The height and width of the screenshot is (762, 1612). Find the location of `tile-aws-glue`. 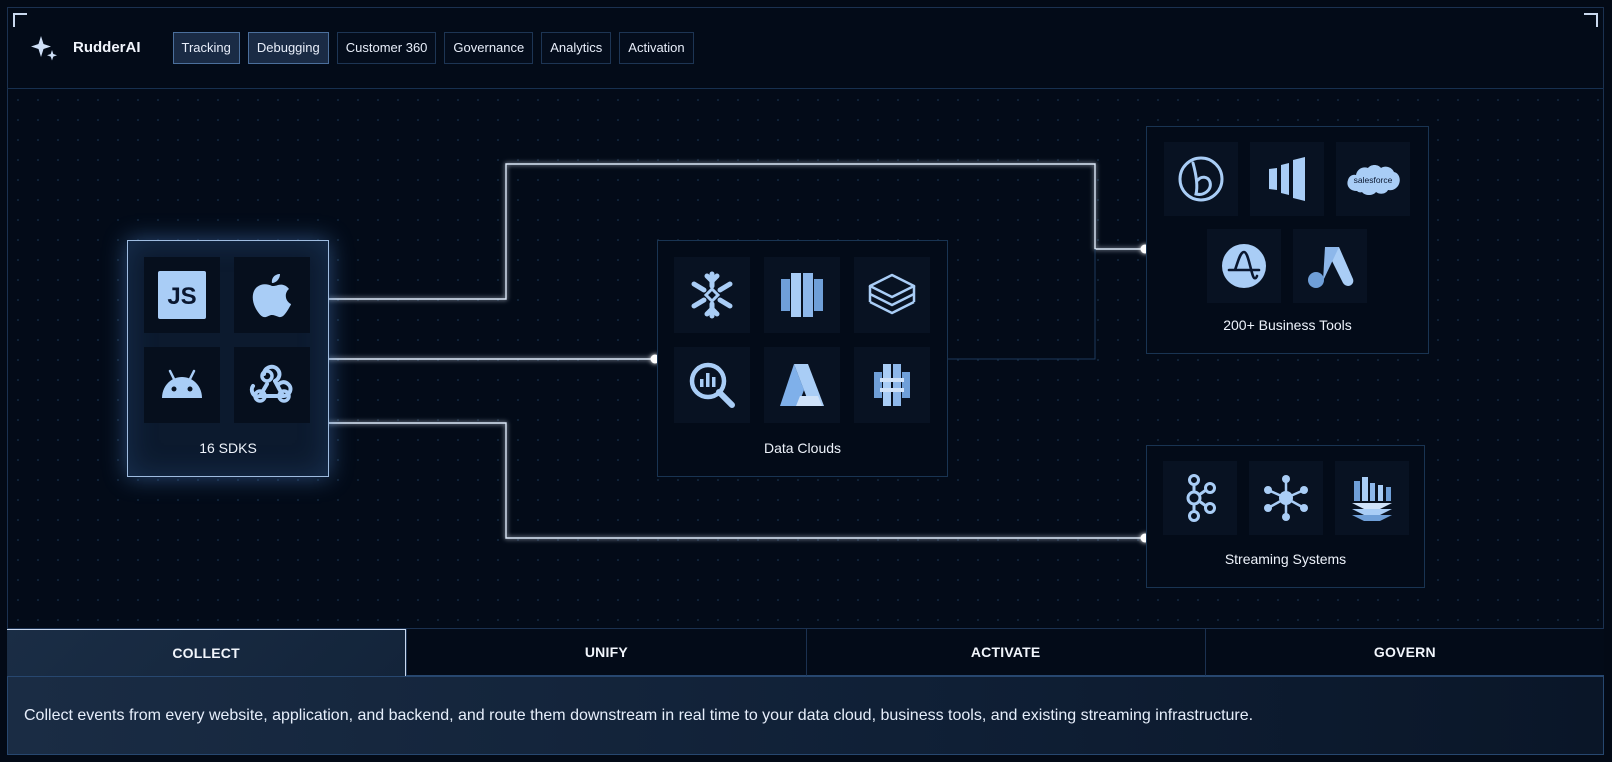

tile-aws-glue is located at coordinates (892, 385).